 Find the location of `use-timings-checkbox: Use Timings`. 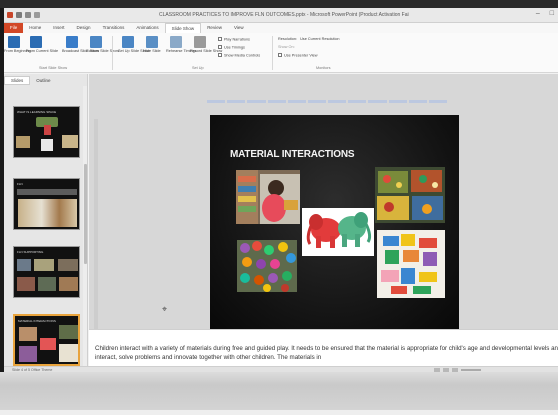

use-timings-checkbox: Use Timings is located at coordinates (231, 47).